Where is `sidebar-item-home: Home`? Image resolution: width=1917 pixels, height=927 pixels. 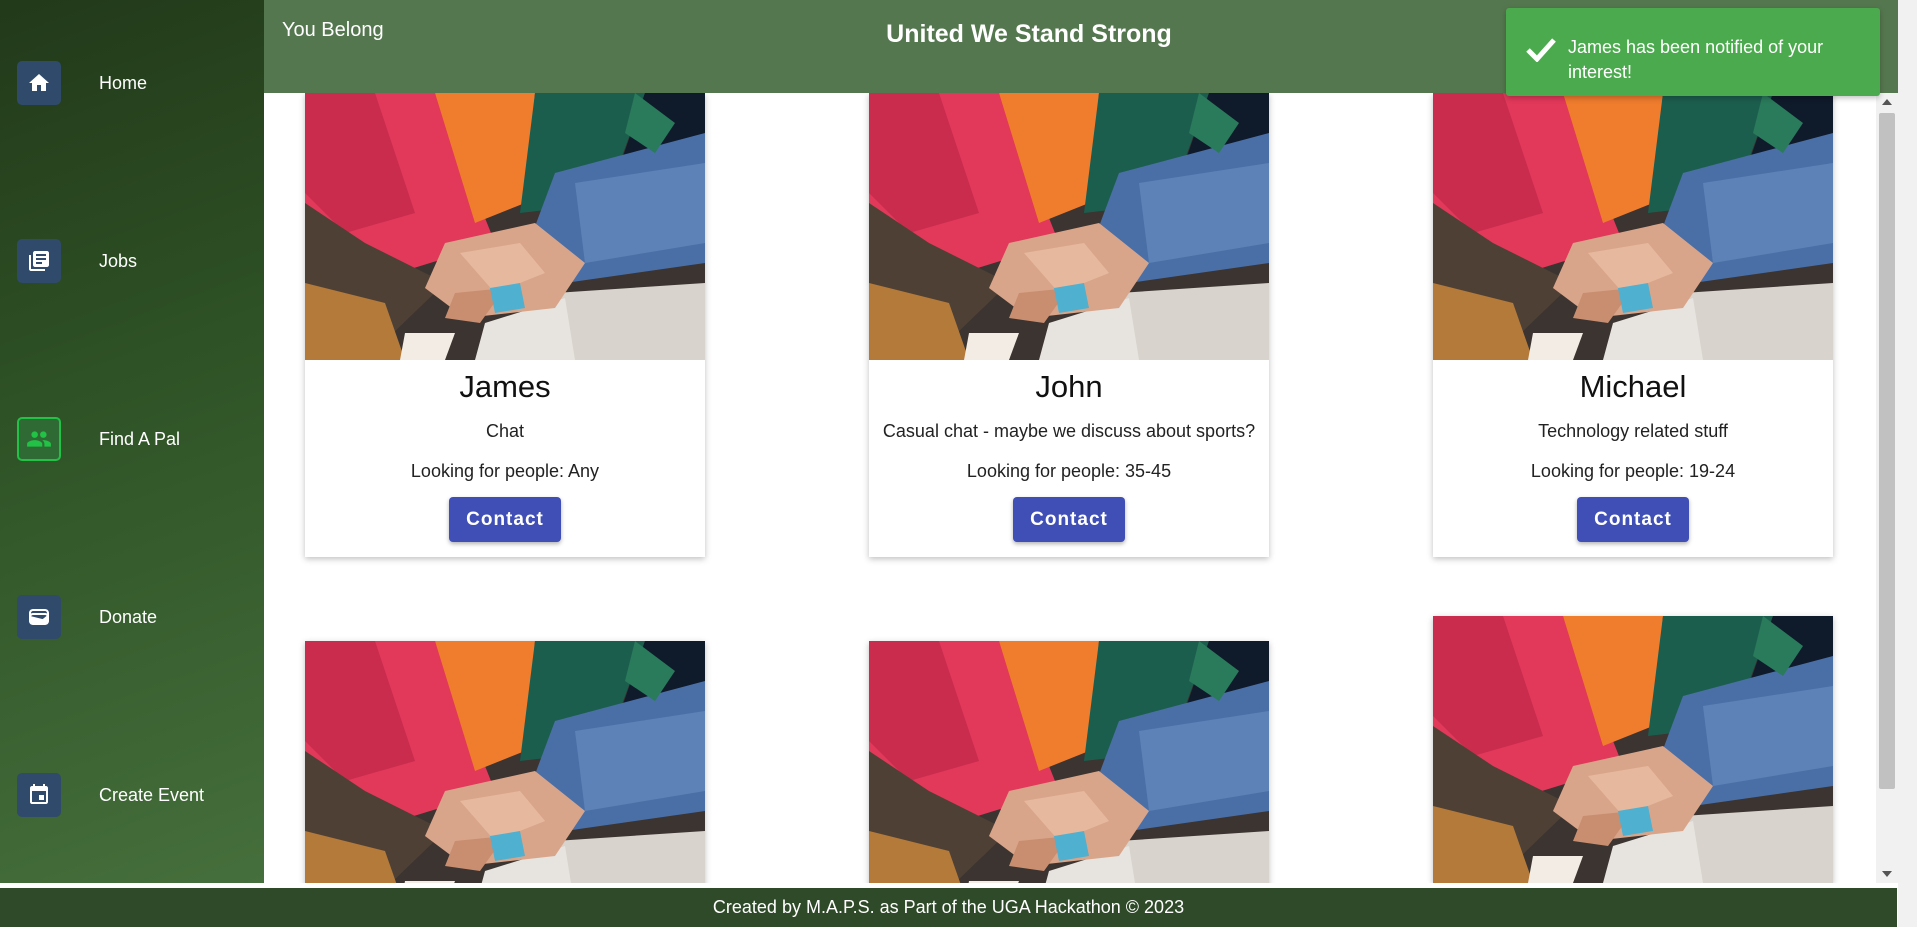 sidebar-item-home: Home is located at coordinates (132, 83).